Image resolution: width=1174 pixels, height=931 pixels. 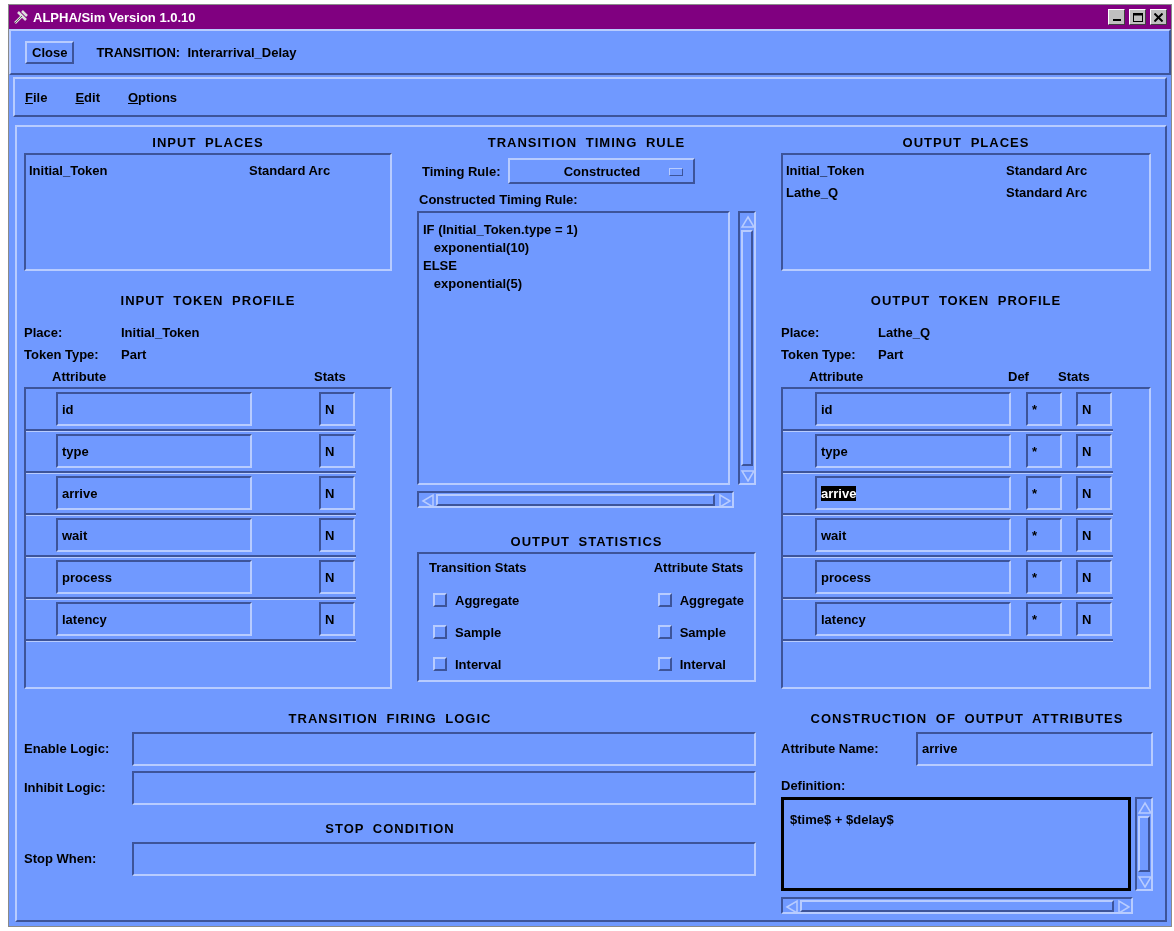 I want to click on field-label: Definition:, so click(x=814, y=785).